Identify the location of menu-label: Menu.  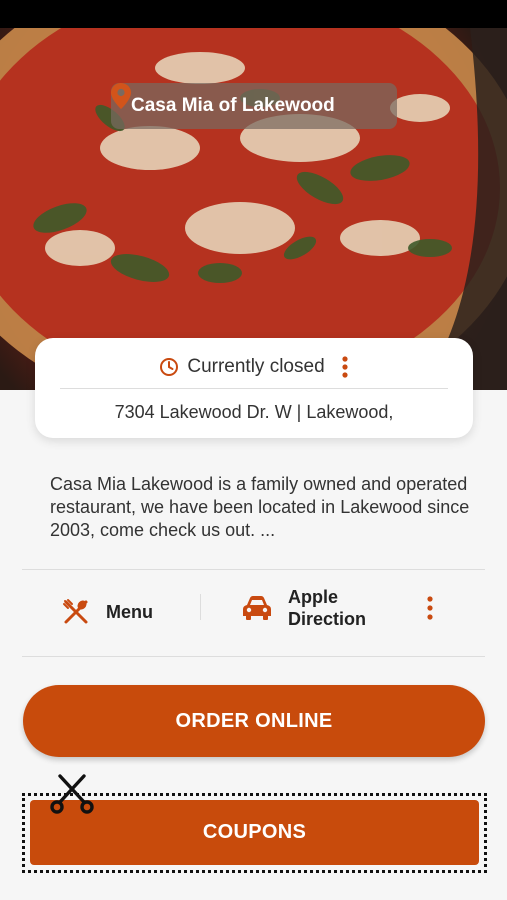
(129, 611).